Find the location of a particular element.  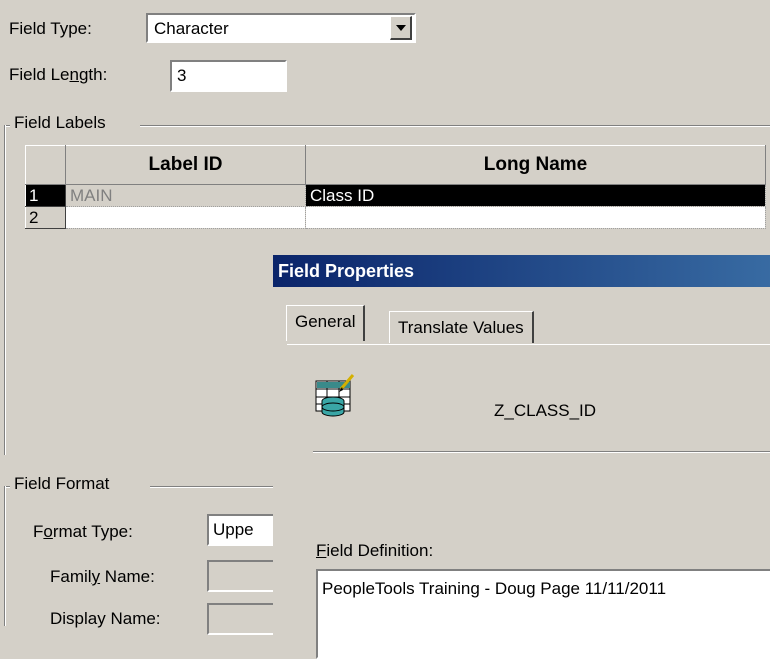

field-type-dropdown-button is located at coordinates (401, 28).